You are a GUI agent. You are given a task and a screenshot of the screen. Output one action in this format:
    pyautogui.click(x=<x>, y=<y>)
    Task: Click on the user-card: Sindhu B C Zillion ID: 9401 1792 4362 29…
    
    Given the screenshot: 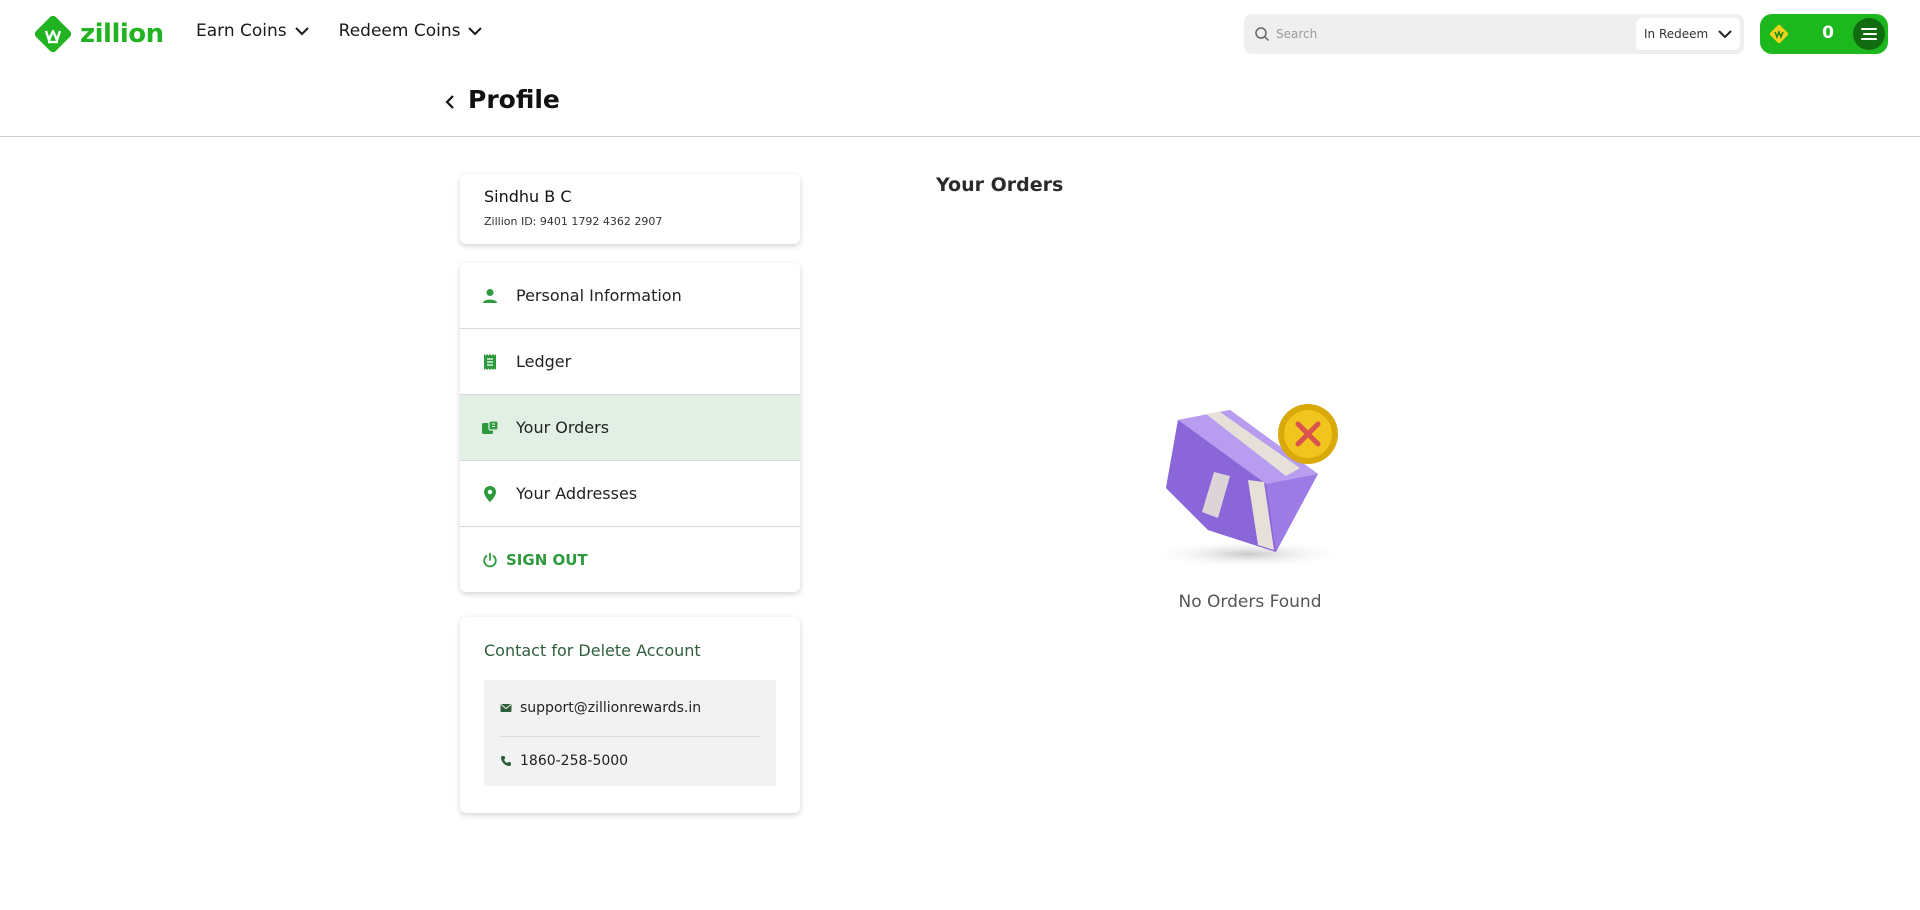 What is the action you would take?
    pyautogui.click(x=630, y=209)
    